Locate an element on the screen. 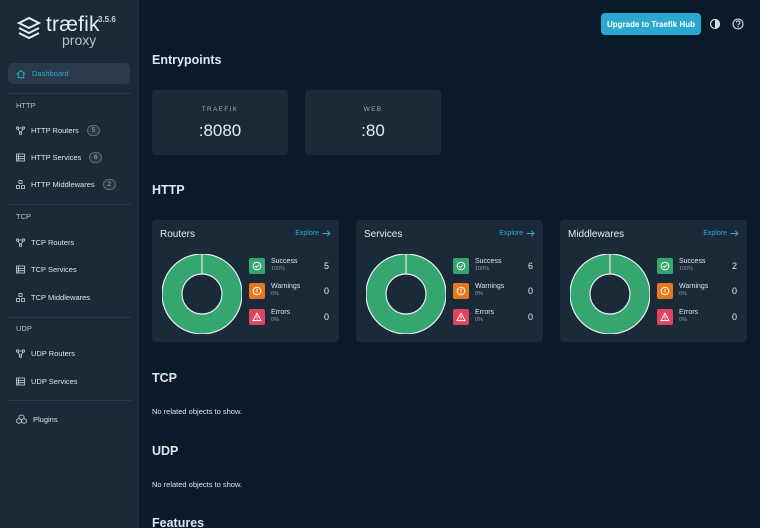 This screenshot has height=528, width=760. http-section-title: HTTP is located at coordinates (168, 190).